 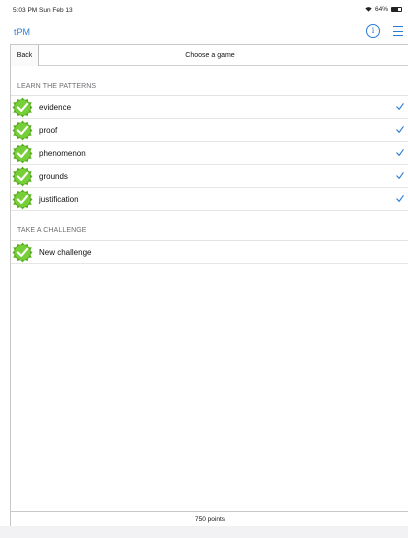 What do you see at coordinates (25, 55) in the screenshot?
I see `back-button: Back` at bounding box center [25, 55].